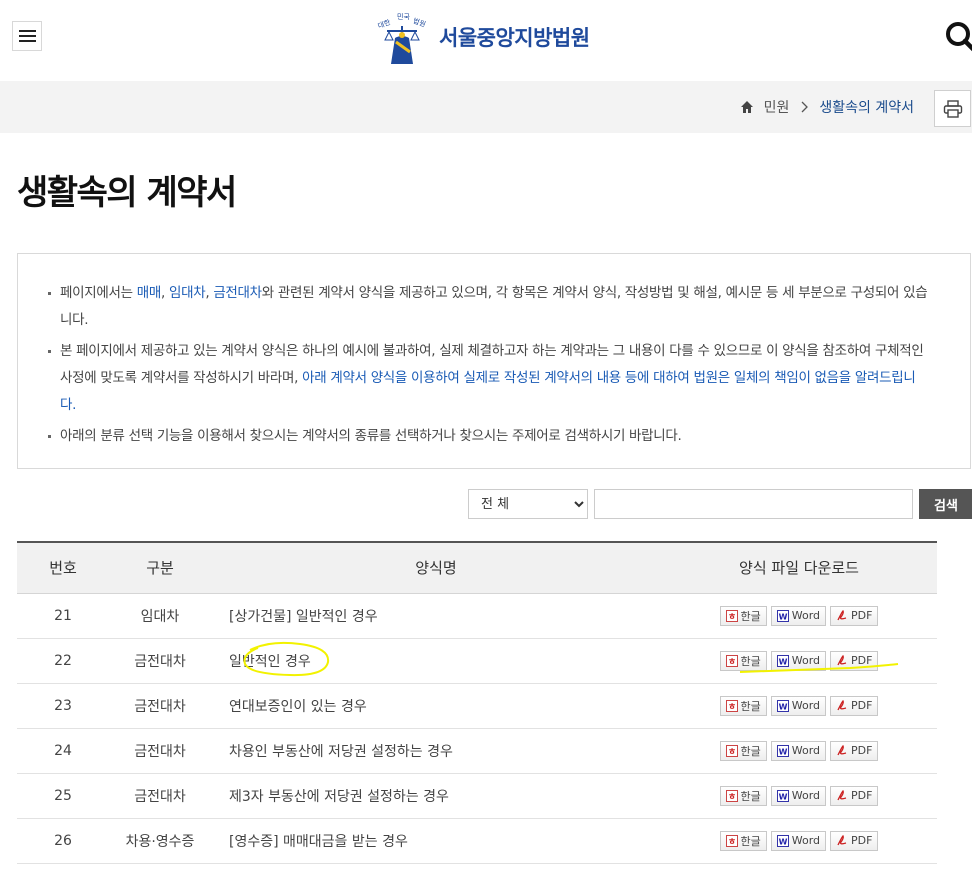 The height and width of the screenshot is (874, 972). I want to click on breadcrumb-bar: 민원 생활속의 계약서, so click(486, 107).